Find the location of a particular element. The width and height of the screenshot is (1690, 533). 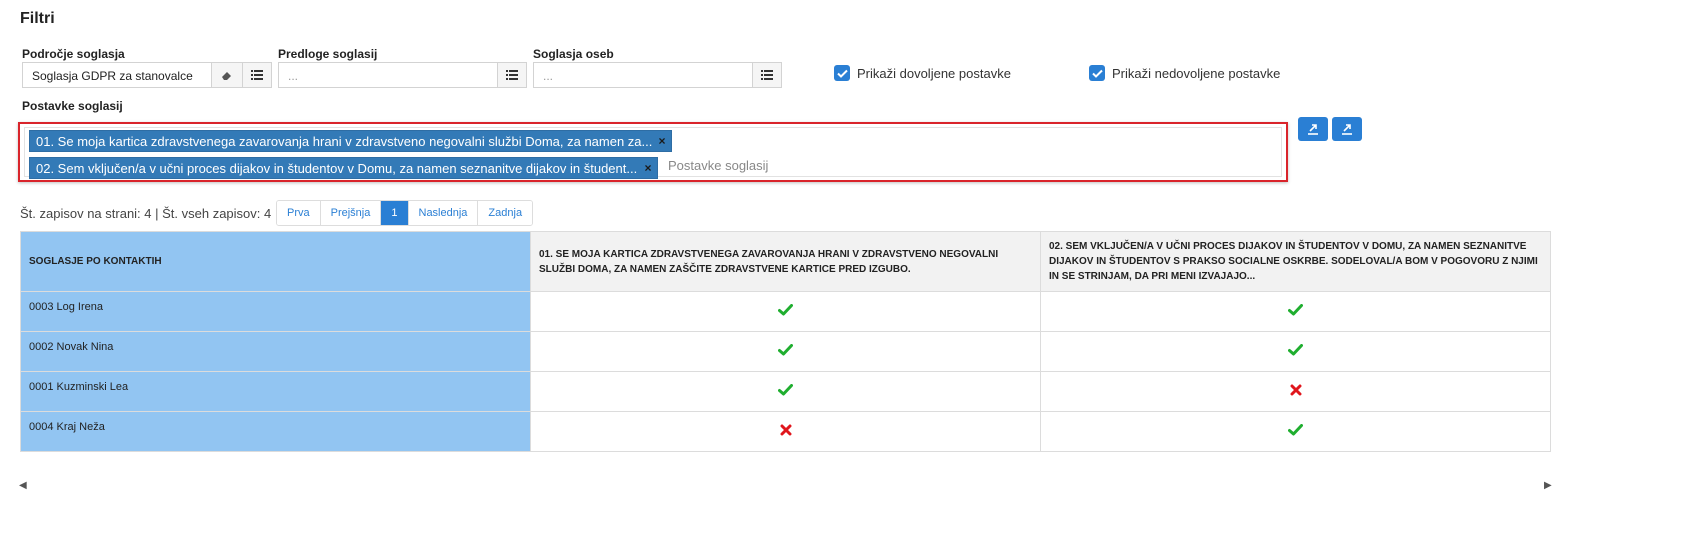

table-row: 0004 Kraj Neža is located at coordinates (785, 431).